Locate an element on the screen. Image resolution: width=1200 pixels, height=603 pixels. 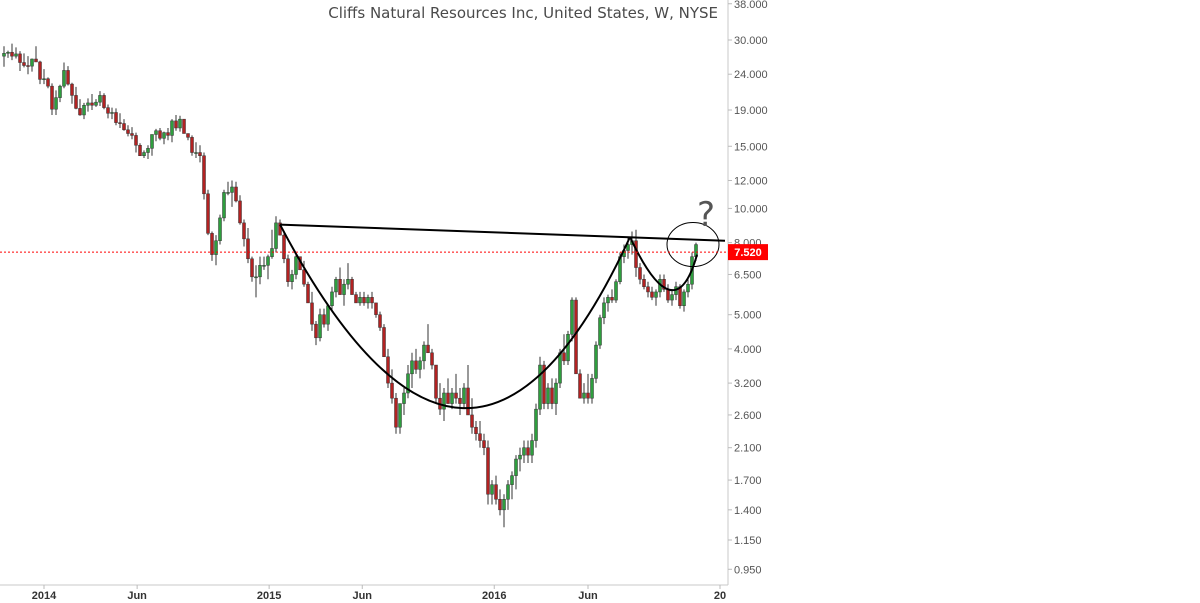
y-tick-label: 30.000 is located at coordinates (751, 41).